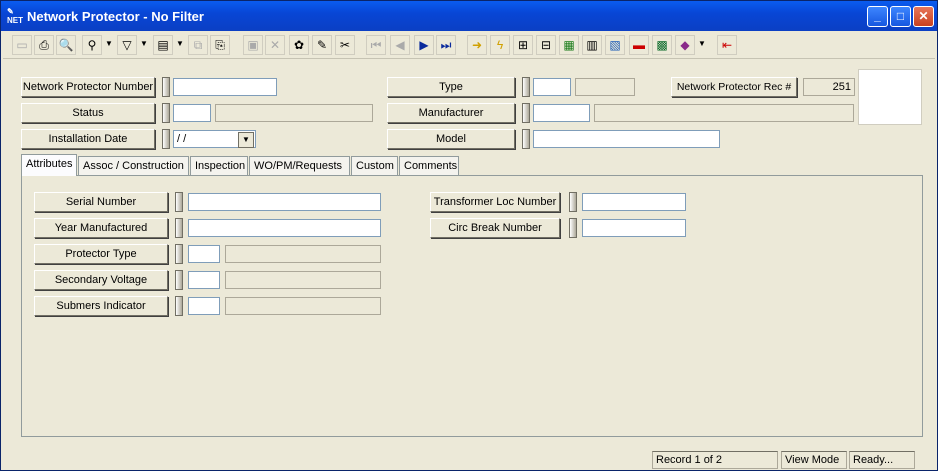 The height and width of the screenshot is (471, 938). What do you see at coordinates (424, 45) in the screenshot?
I see `next-record-icon: ▶` at bounding box center [424, 45].